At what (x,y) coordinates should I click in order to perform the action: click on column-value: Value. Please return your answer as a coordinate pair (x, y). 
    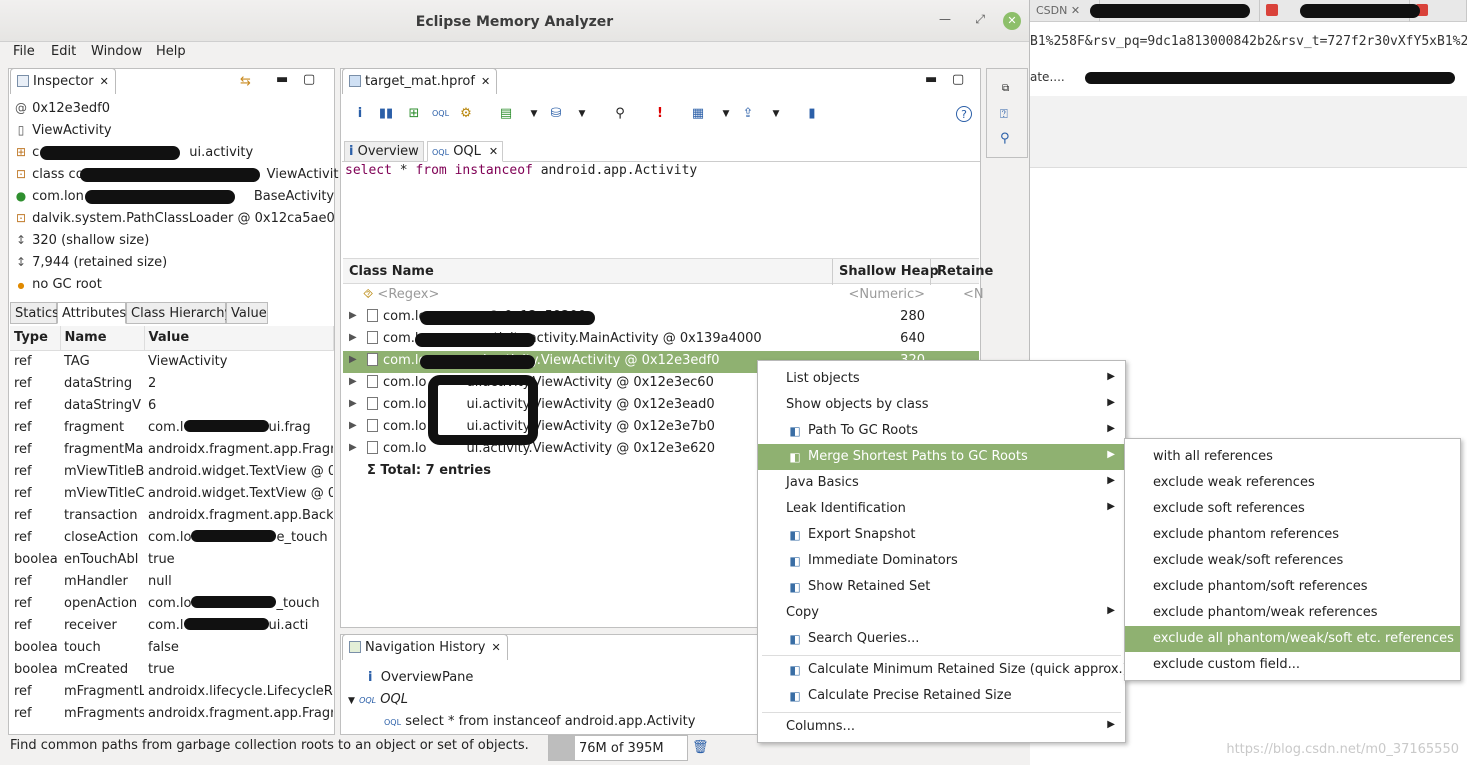
    Looking at the image, I should click on (239, 338).